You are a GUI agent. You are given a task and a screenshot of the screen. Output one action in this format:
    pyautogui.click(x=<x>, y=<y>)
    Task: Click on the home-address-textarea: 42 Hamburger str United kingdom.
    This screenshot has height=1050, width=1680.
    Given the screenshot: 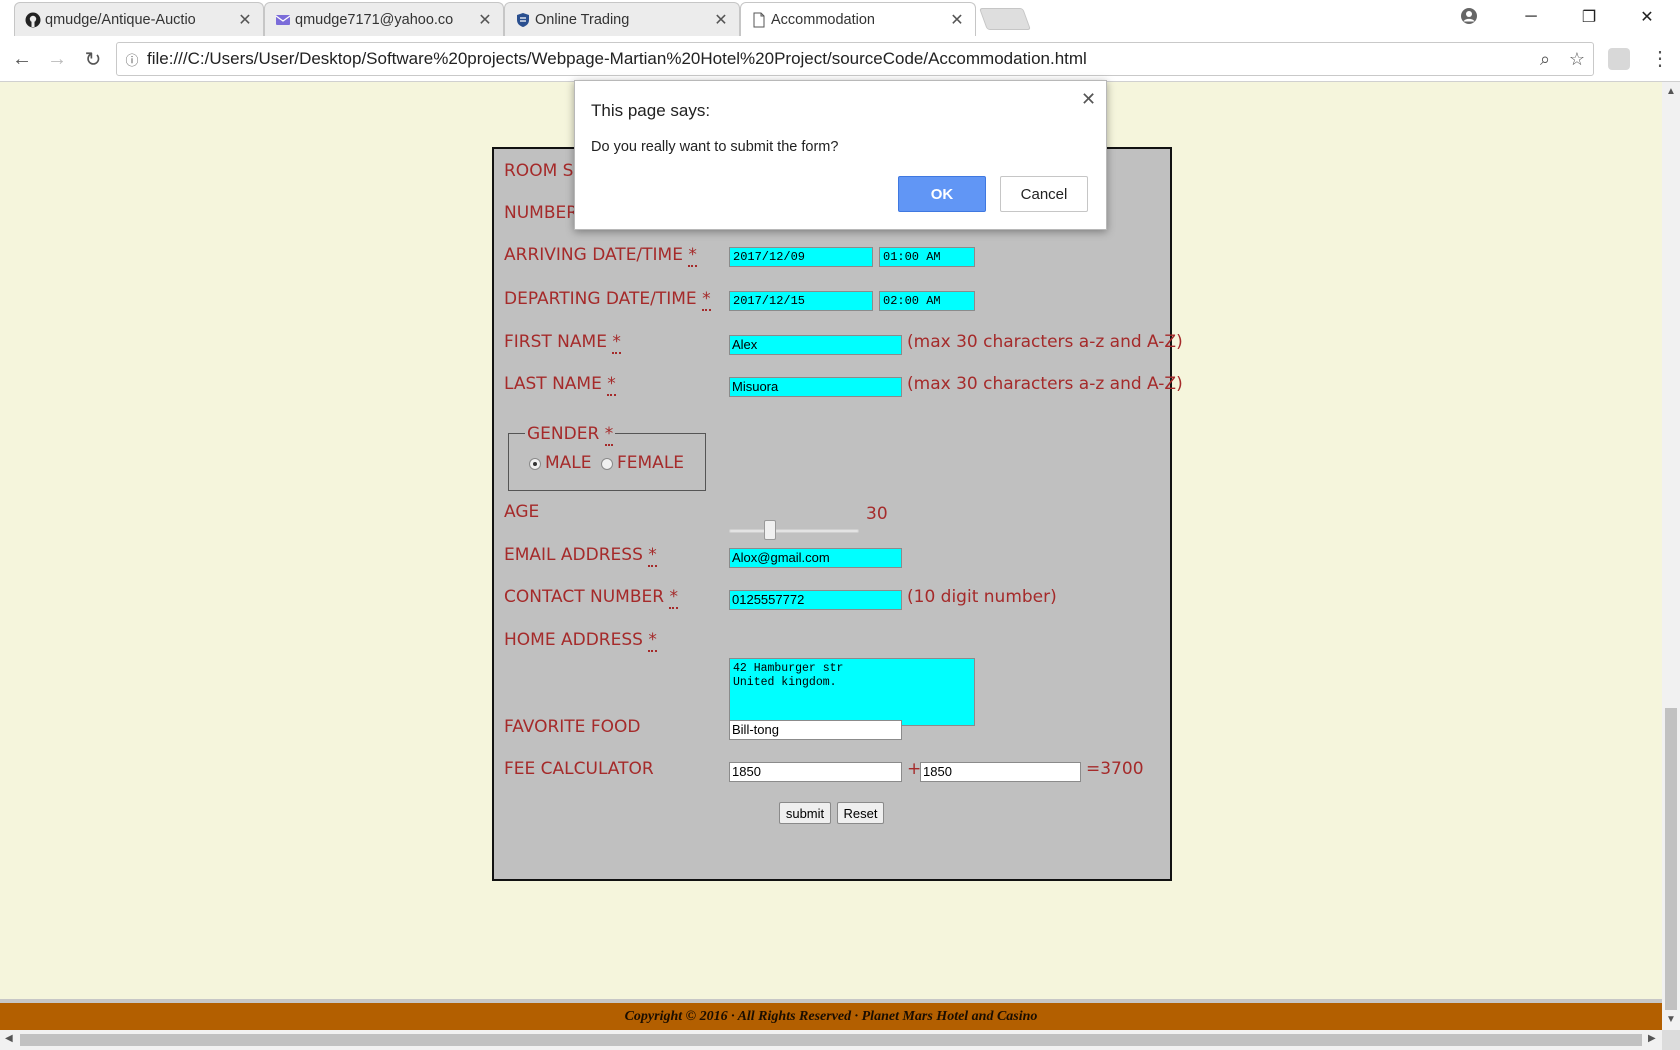 What is the action you would take?
    pyautogui.click(x=852, y=692)
    